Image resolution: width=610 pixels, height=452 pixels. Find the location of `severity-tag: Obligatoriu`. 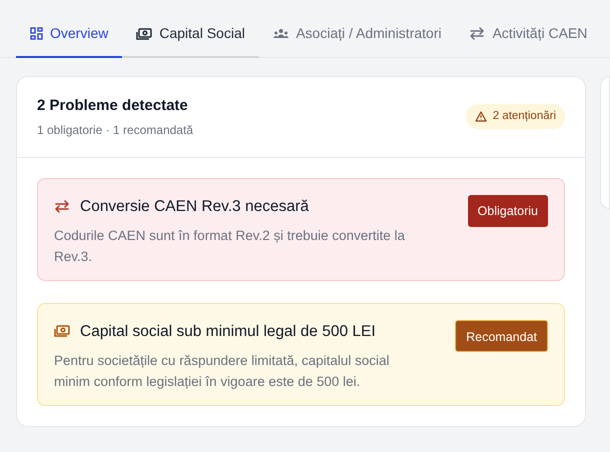

severity-tag: Obligatoriu is located at coordinates (508, 210).